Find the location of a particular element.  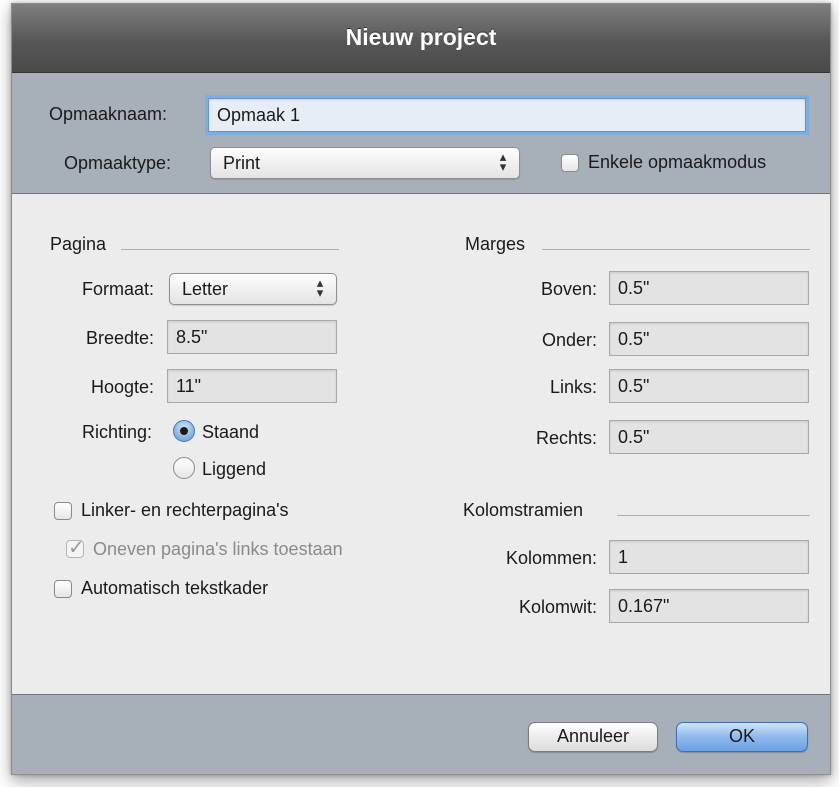

column-guides-section-title: Kolomstramien is located at coordinates (523, 510).